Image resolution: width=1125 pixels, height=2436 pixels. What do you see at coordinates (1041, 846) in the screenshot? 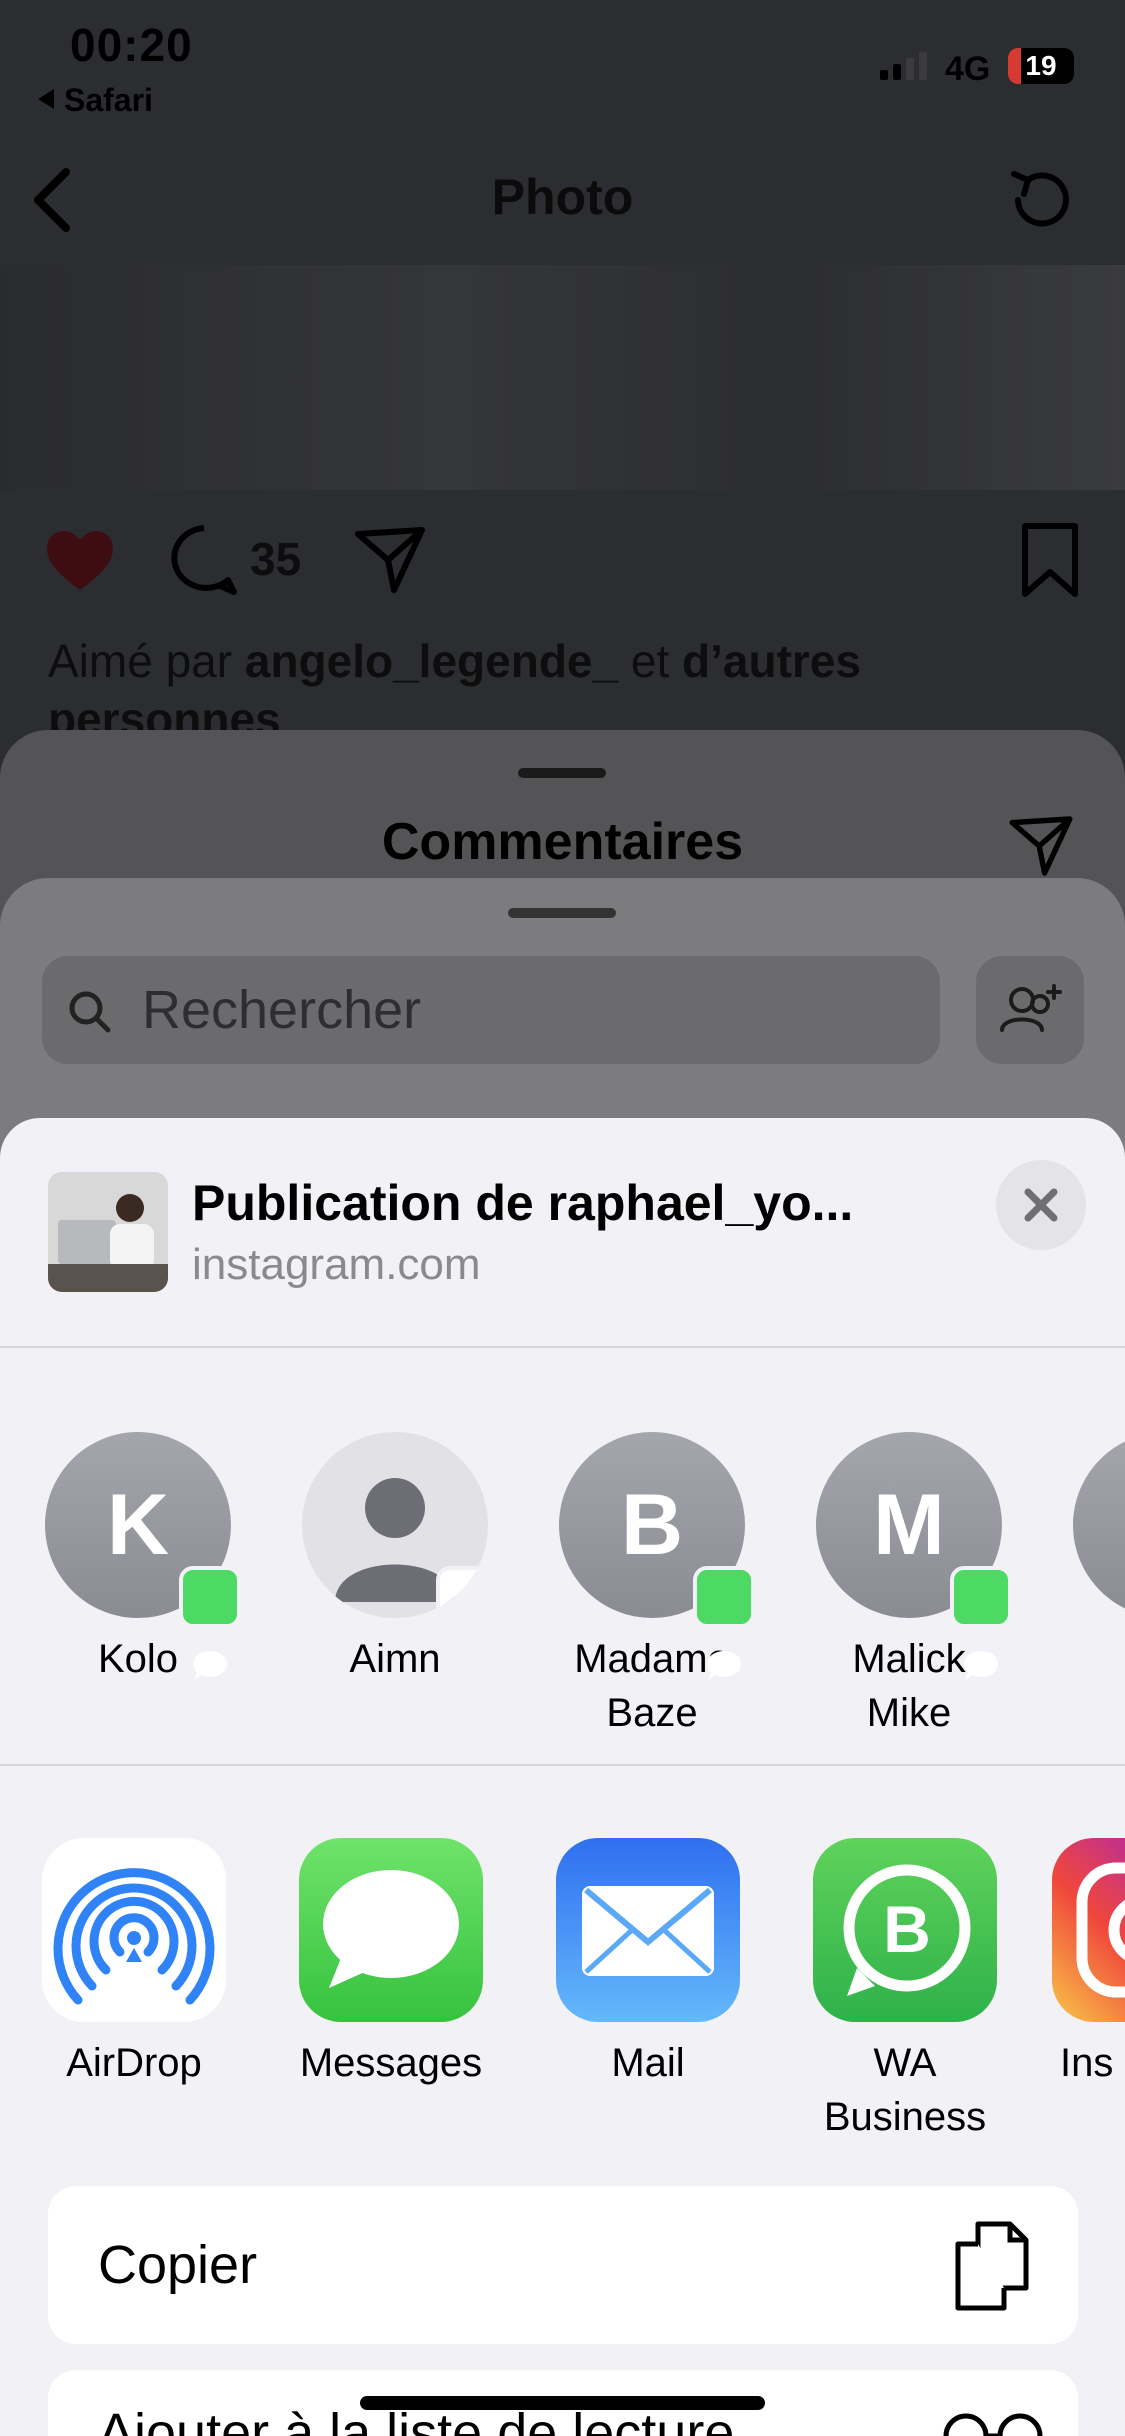
I see `send-icon` at bounding box center [1041, 846].